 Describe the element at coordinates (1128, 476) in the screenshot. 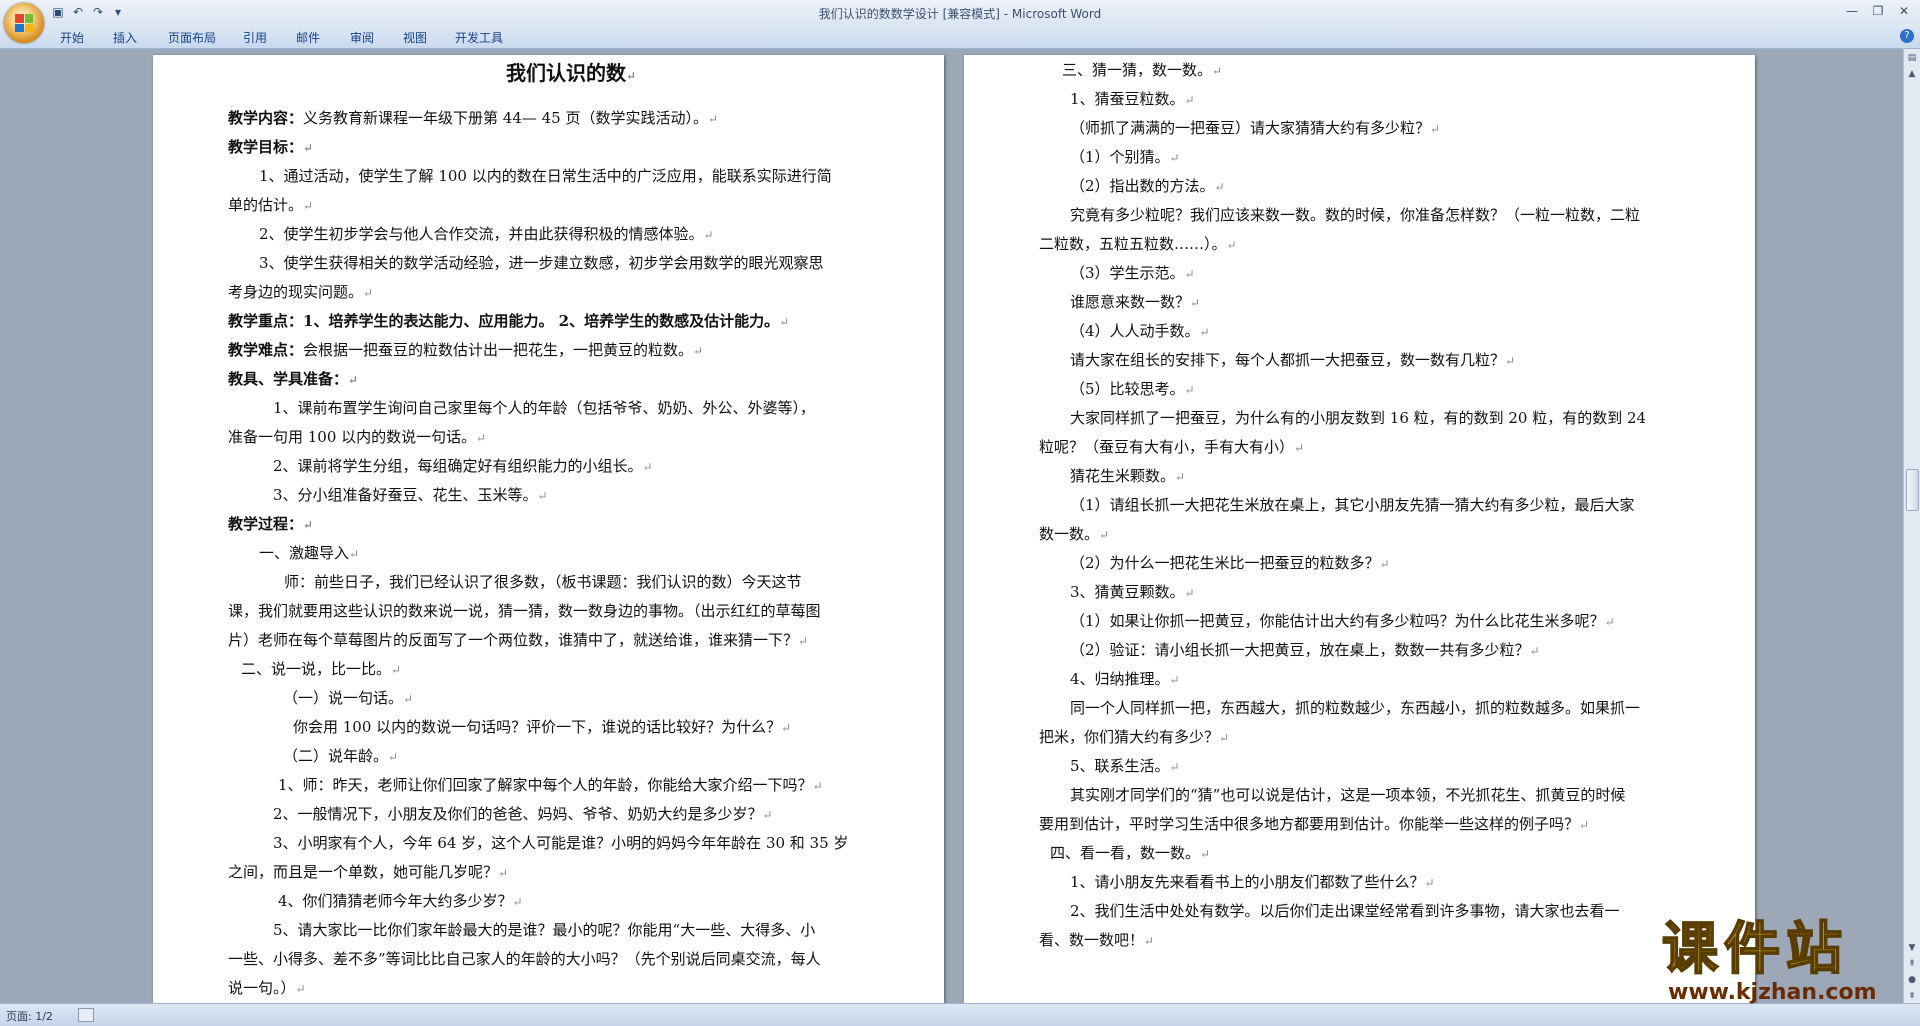

I see `paragraph: 猜花生米颗数。↵` at that location.